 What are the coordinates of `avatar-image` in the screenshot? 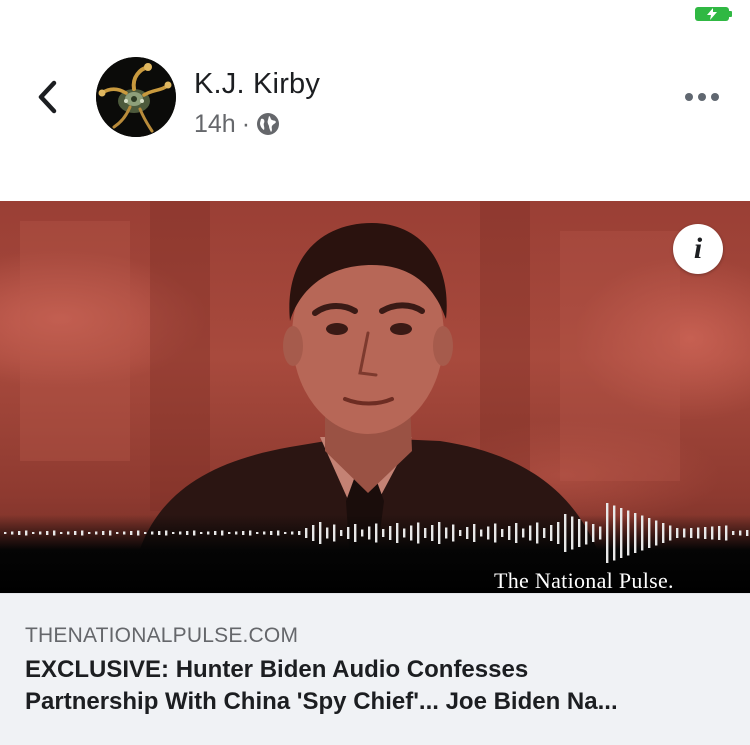 It's located at (136, 97).